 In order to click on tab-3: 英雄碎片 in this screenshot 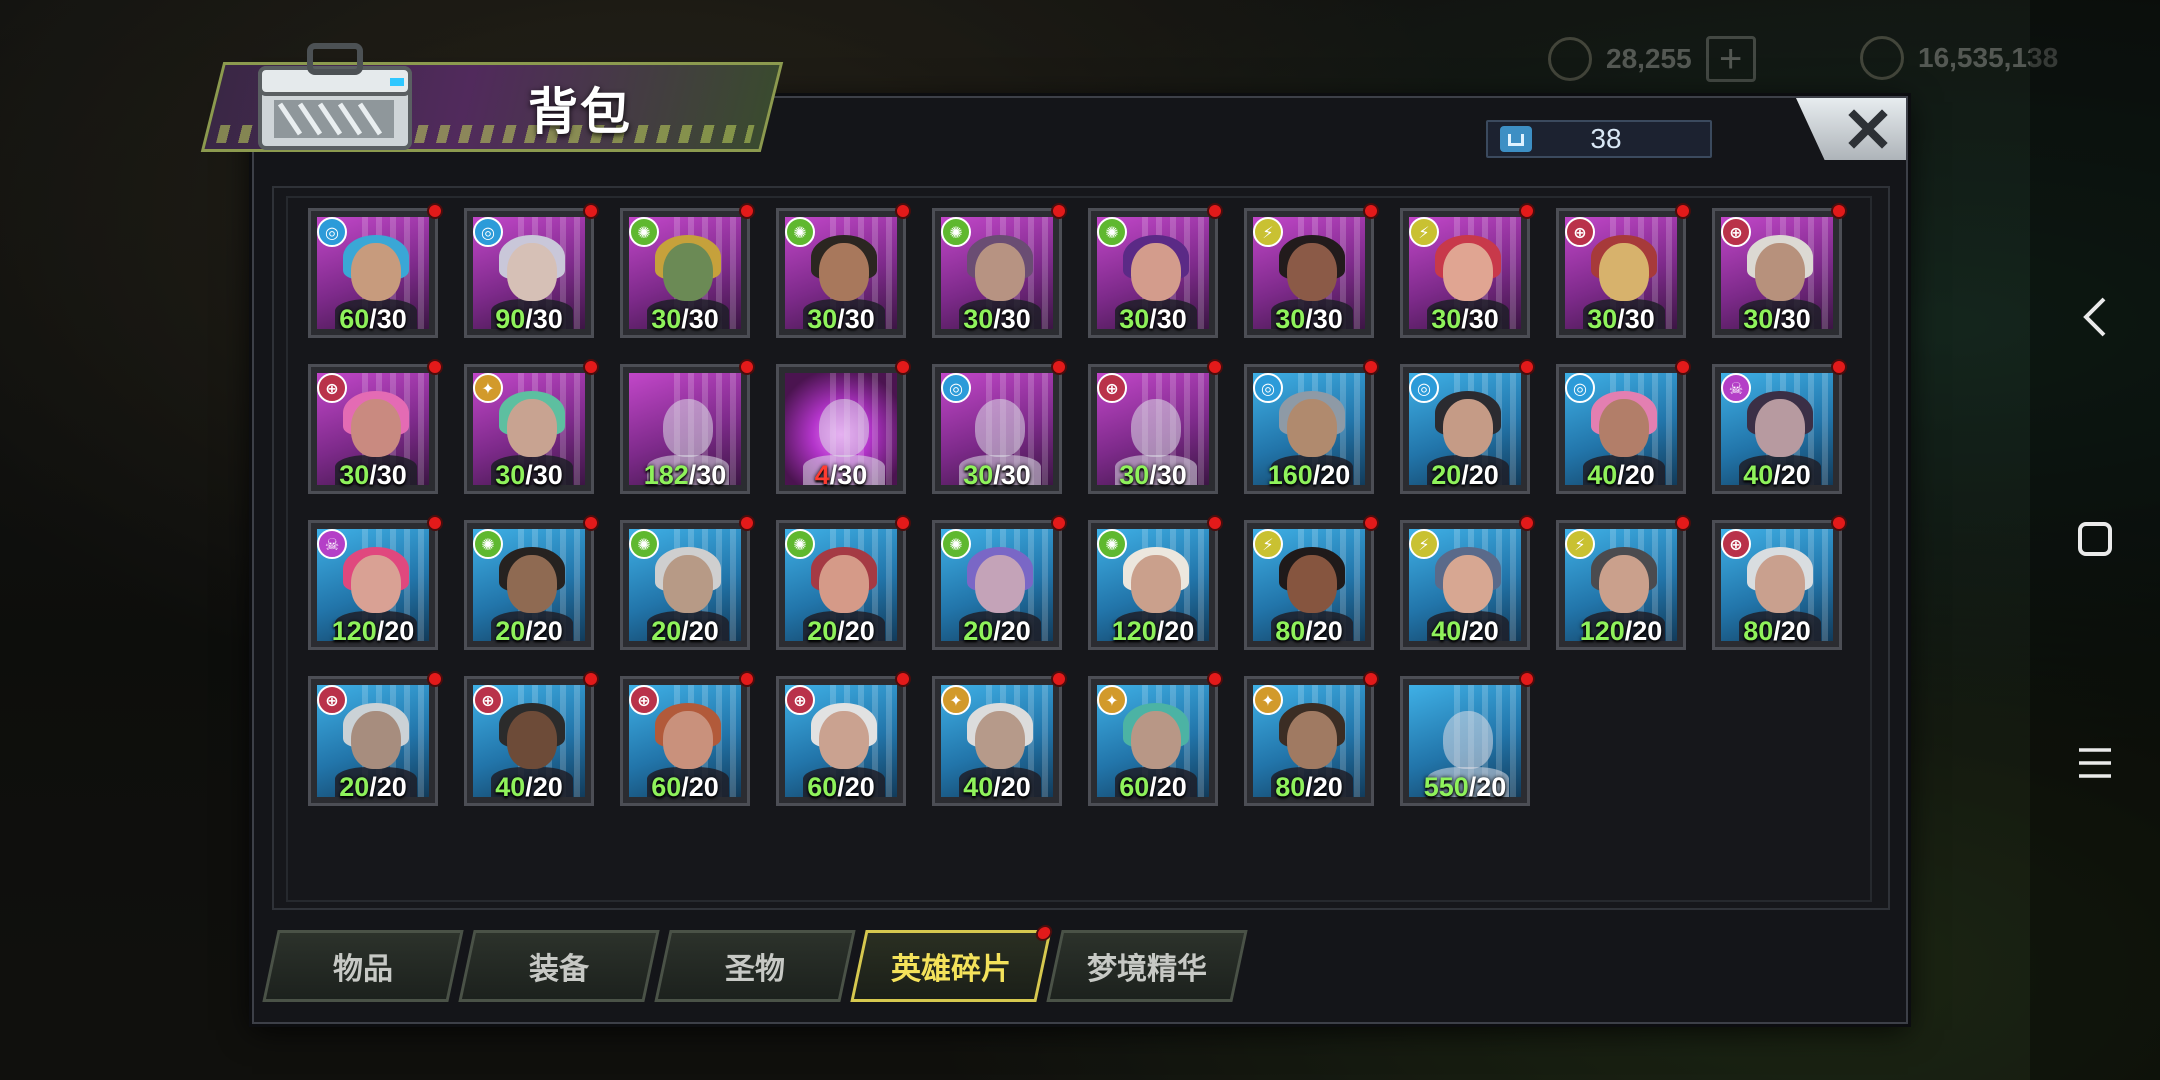, I will do `click(952, 963)`.